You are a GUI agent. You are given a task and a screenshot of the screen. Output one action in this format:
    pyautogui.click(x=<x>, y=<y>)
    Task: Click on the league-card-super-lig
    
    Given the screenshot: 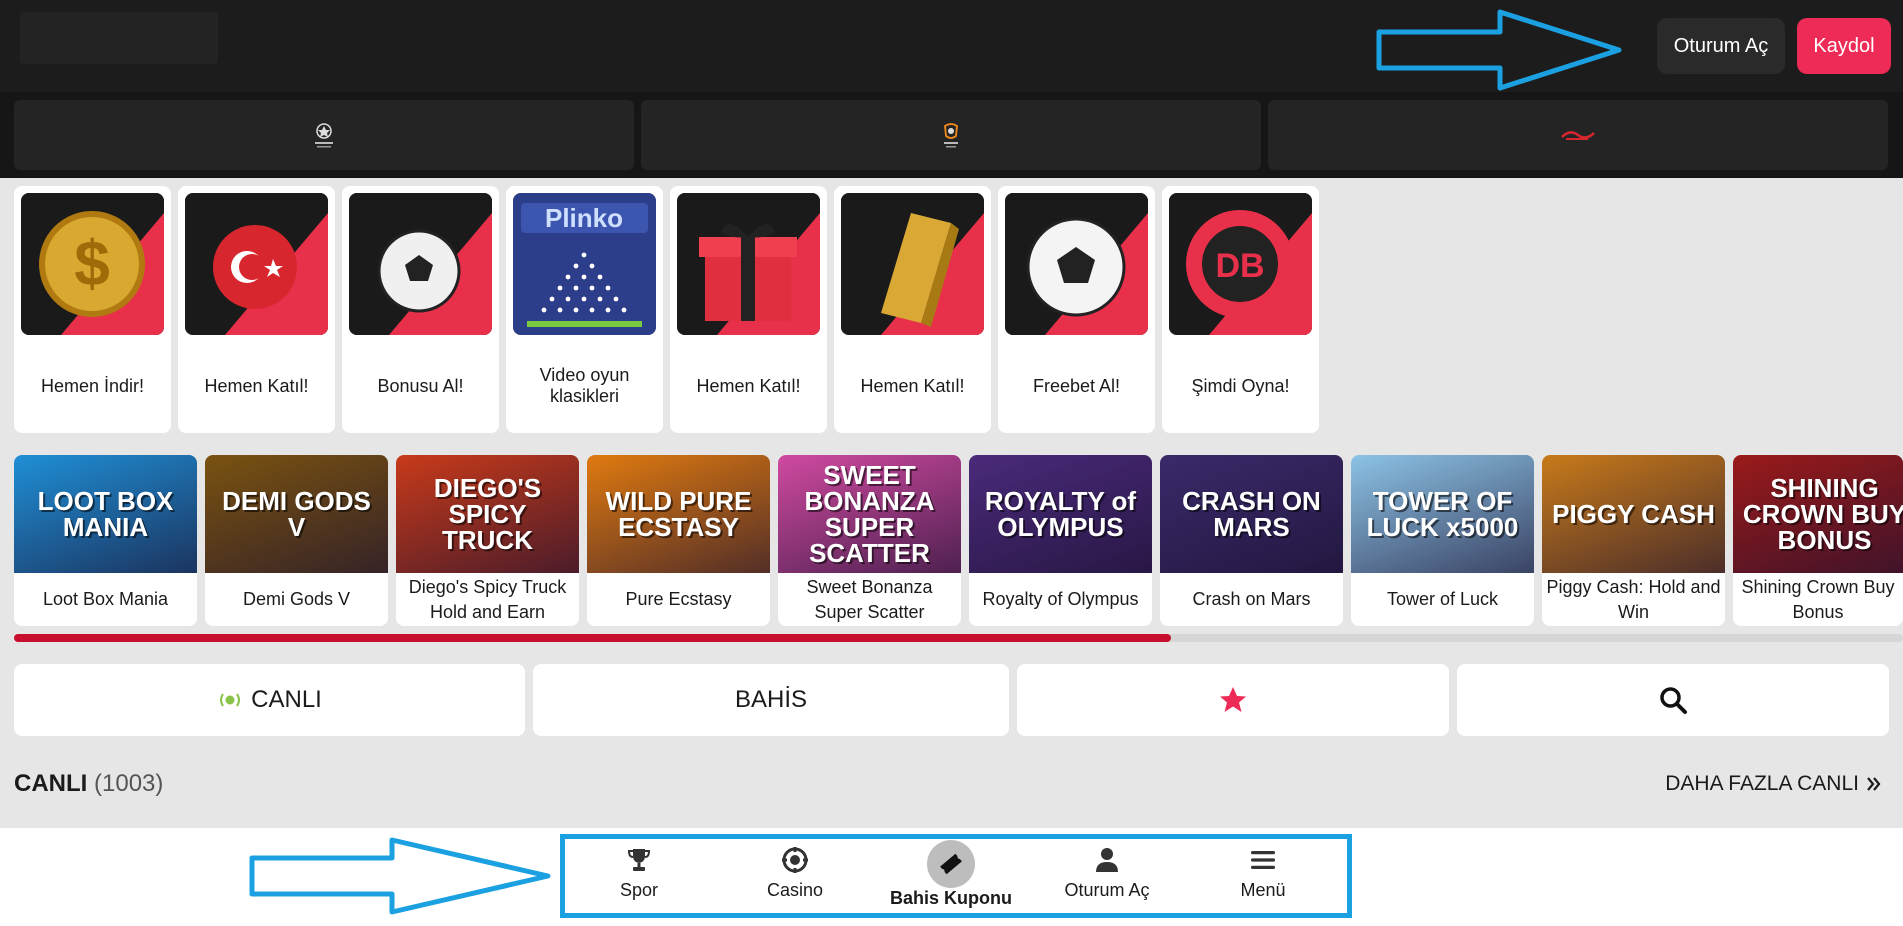 What is the action you would take?
    pyautogui.click(x=1578, y=135)
    